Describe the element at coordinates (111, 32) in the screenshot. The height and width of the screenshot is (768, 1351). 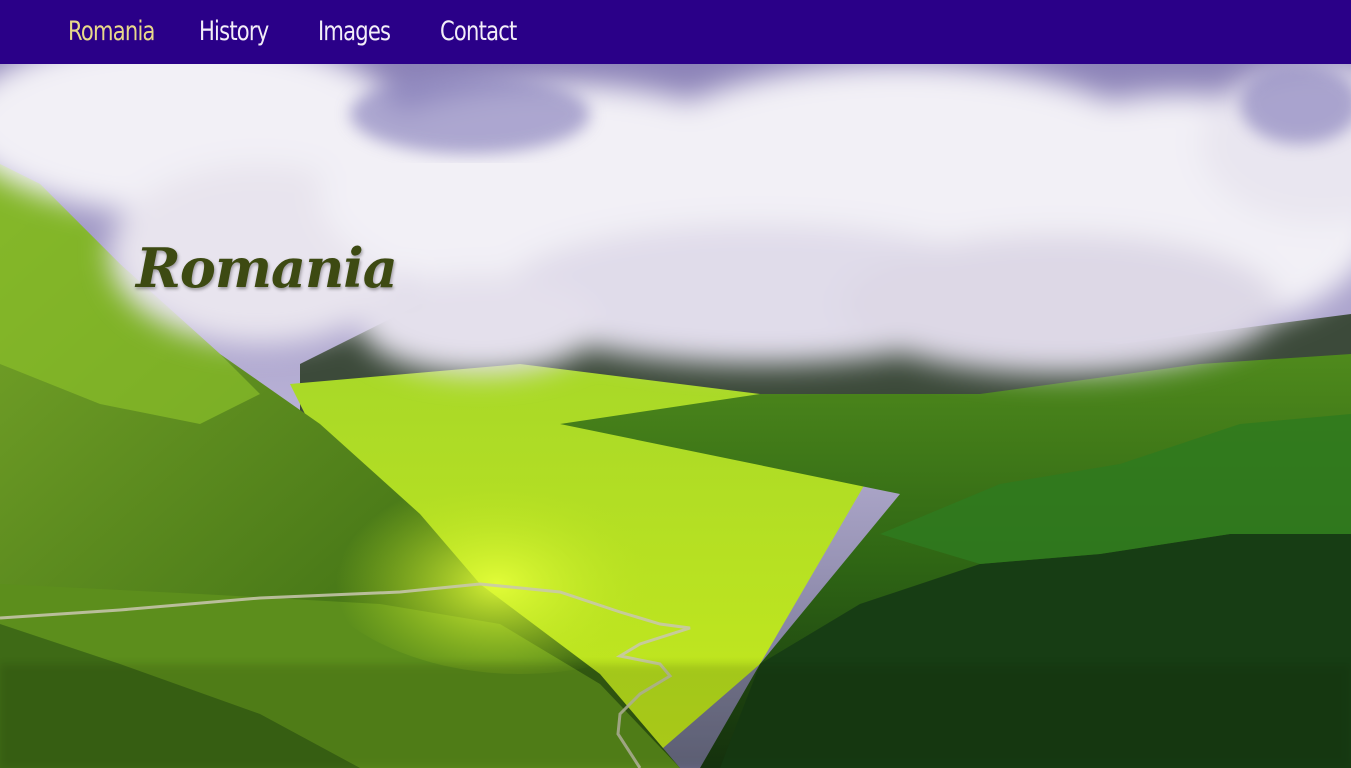
I see `nav-link-romania: Romania` at that location.